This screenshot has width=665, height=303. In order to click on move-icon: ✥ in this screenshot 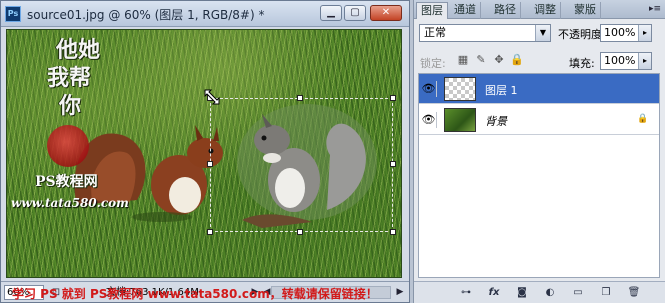, I will do `click(499, 60)`.